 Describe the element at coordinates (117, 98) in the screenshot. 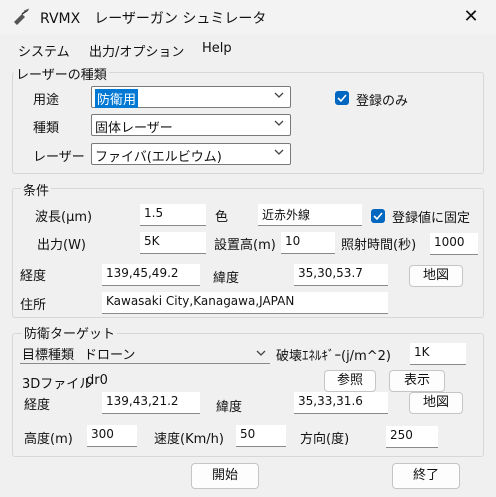

I see `use-value: 防衛用` at that location.